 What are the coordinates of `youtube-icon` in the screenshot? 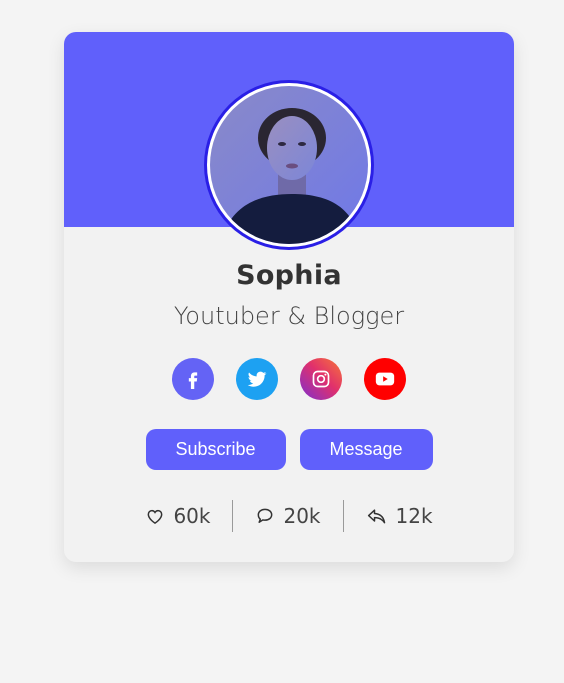 It's located at (385, 379).